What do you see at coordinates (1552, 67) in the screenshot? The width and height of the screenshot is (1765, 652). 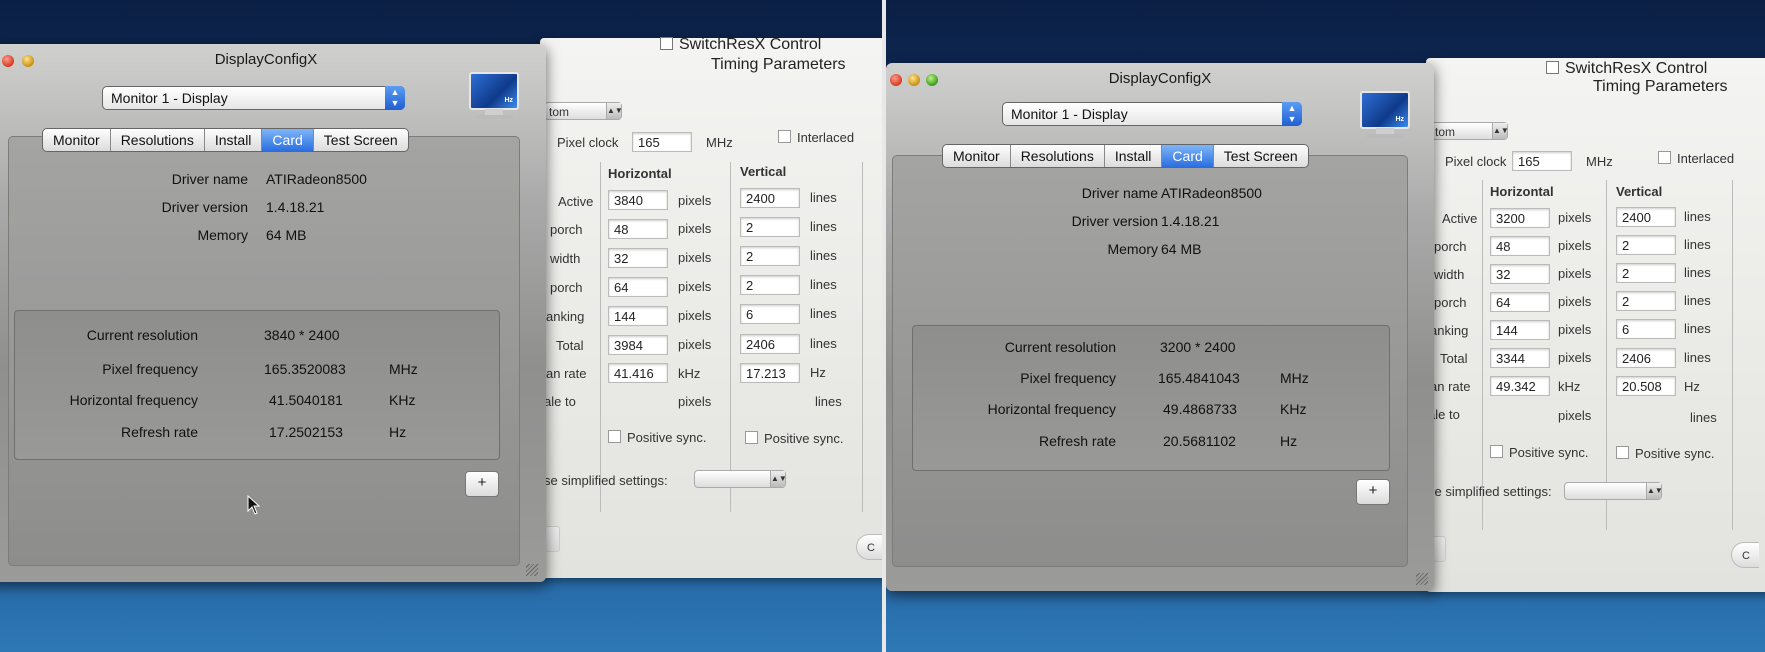 I see `window-icon` at bounding box center [1552, 67].